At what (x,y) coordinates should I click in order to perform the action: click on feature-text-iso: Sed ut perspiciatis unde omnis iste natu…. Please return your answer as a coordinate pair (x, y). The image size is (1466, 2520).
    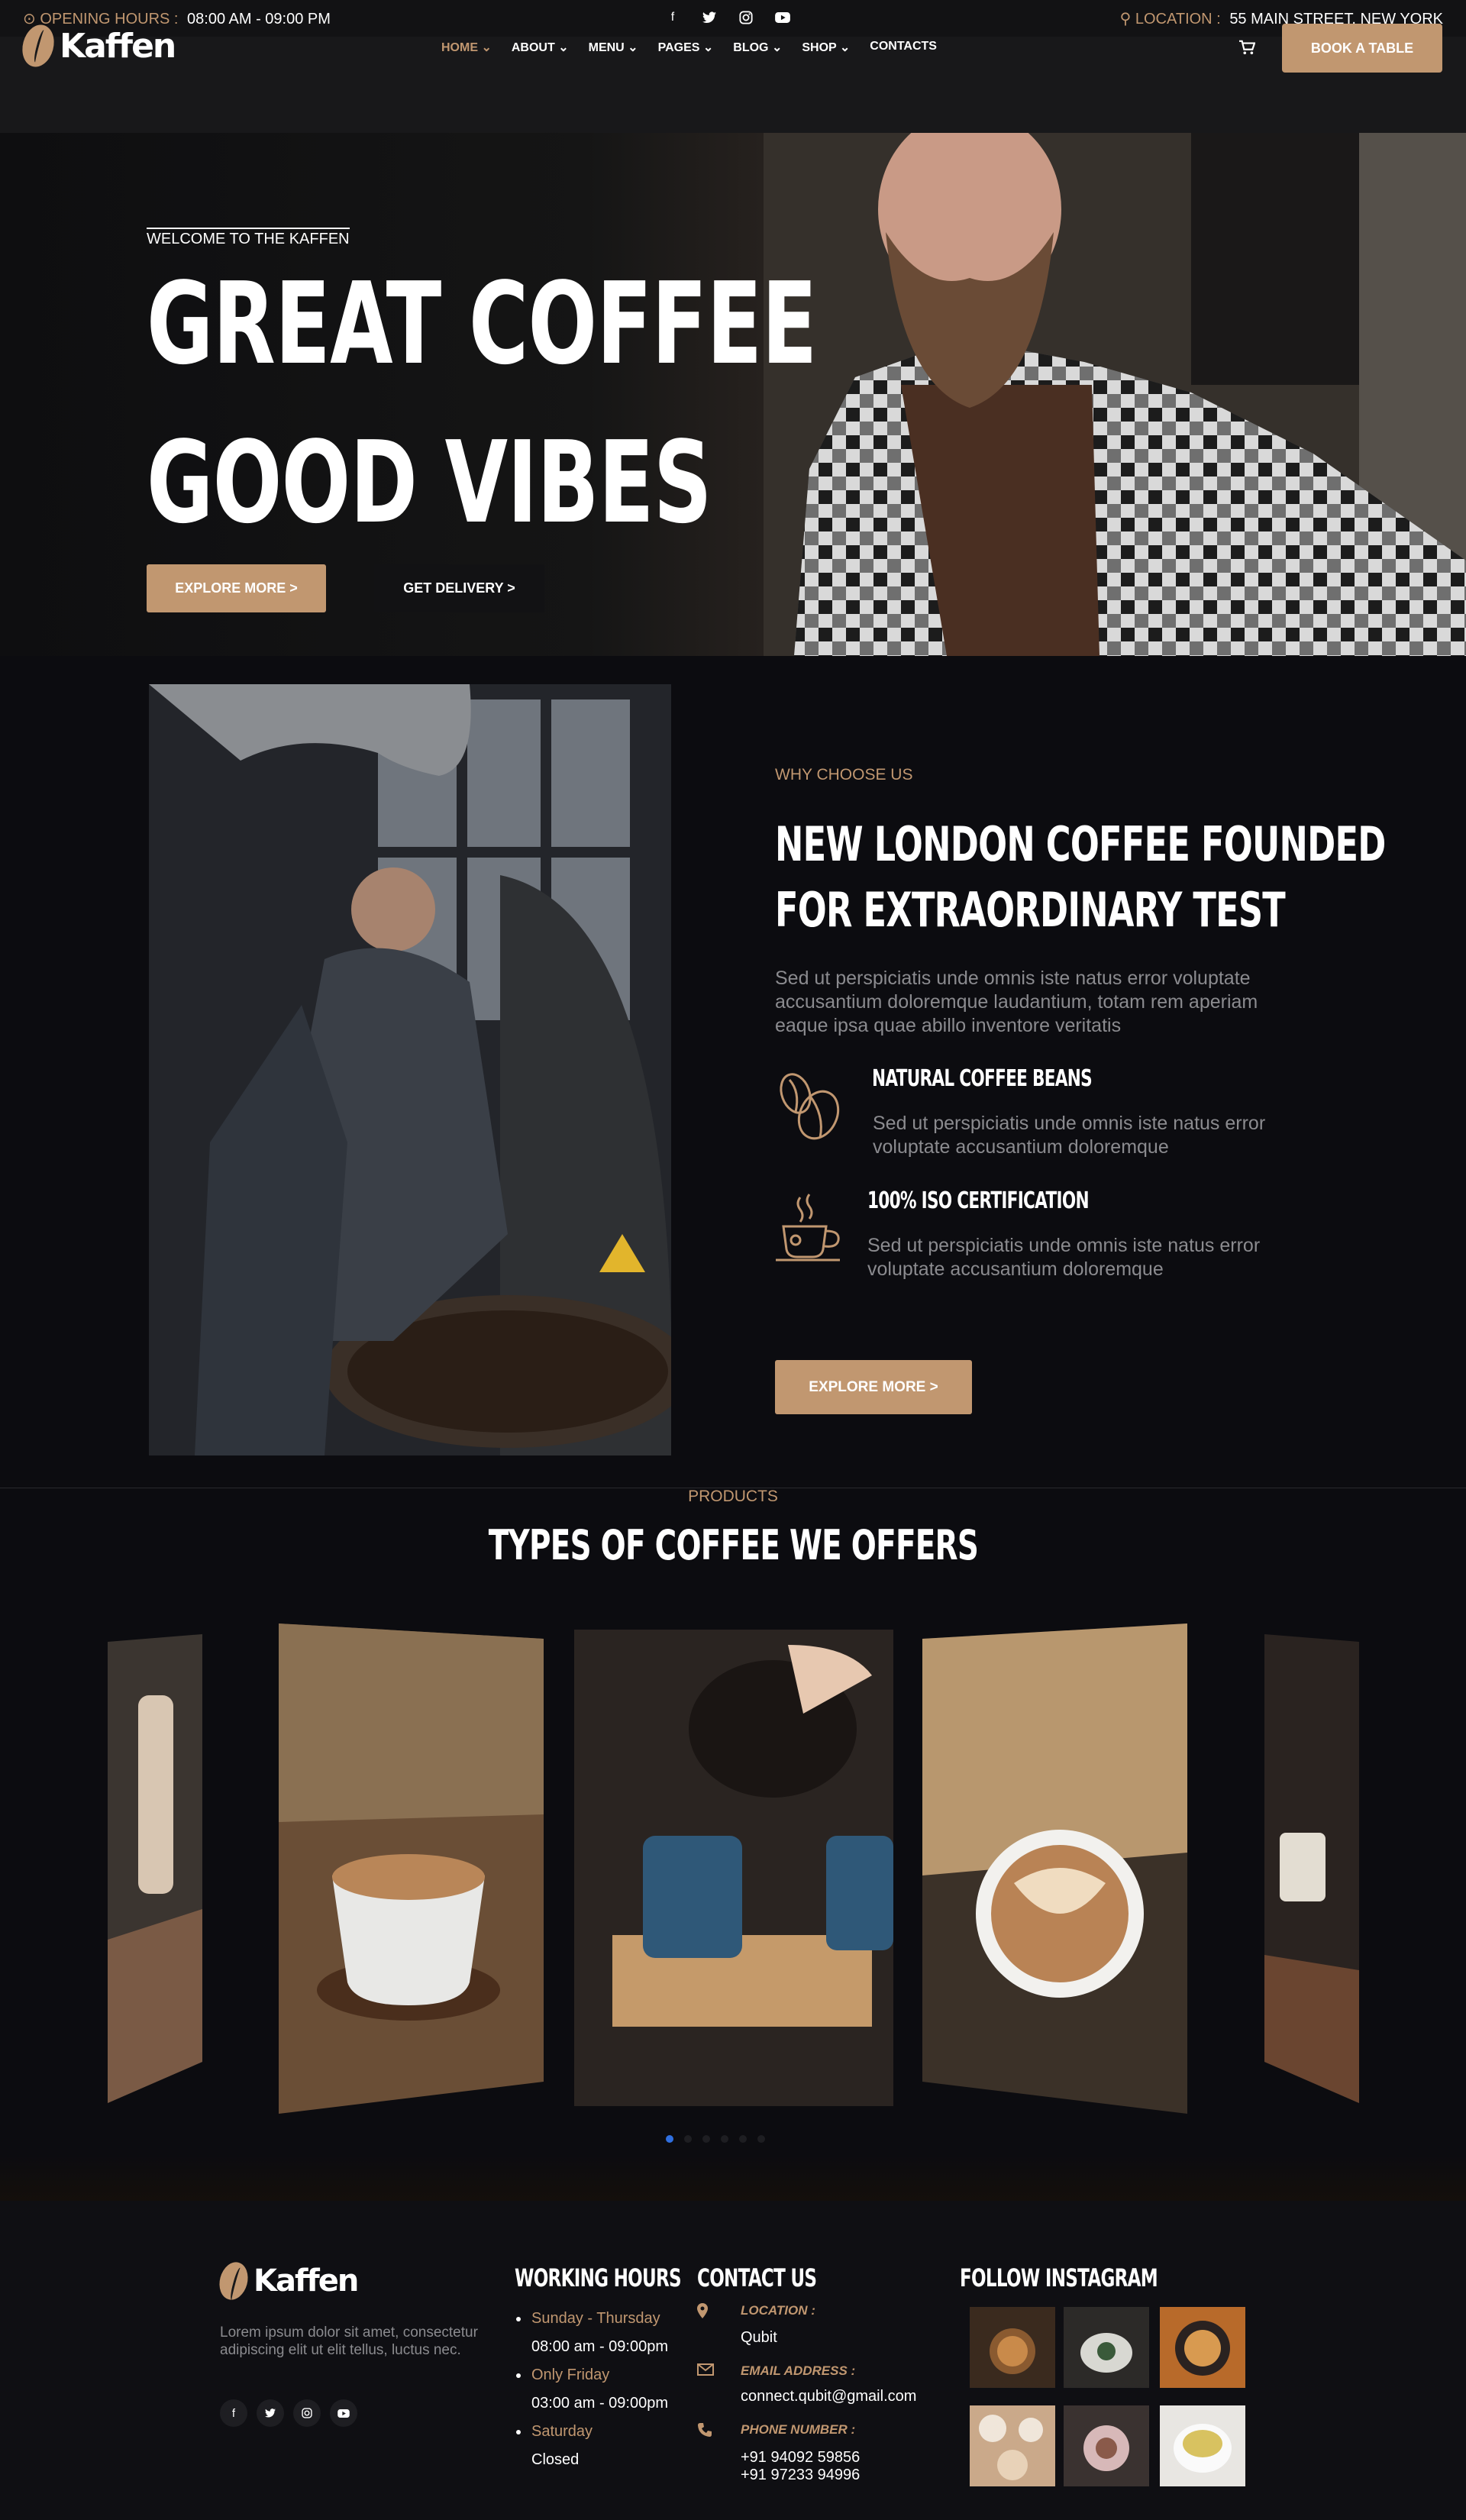
    Looking at the image, I should click on (1064, 1258).